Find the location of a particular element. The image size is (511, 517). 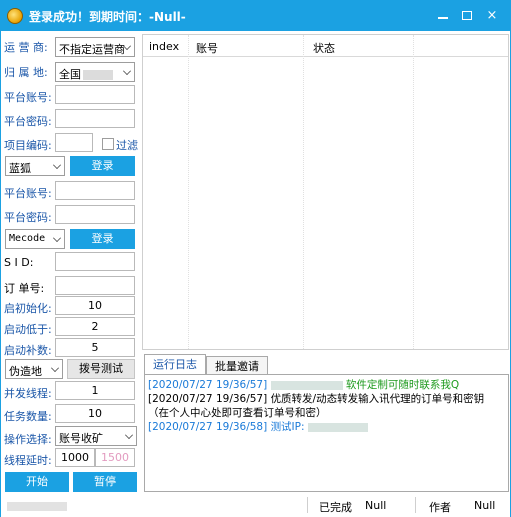

password1-input is located at coordinates (95, 118).